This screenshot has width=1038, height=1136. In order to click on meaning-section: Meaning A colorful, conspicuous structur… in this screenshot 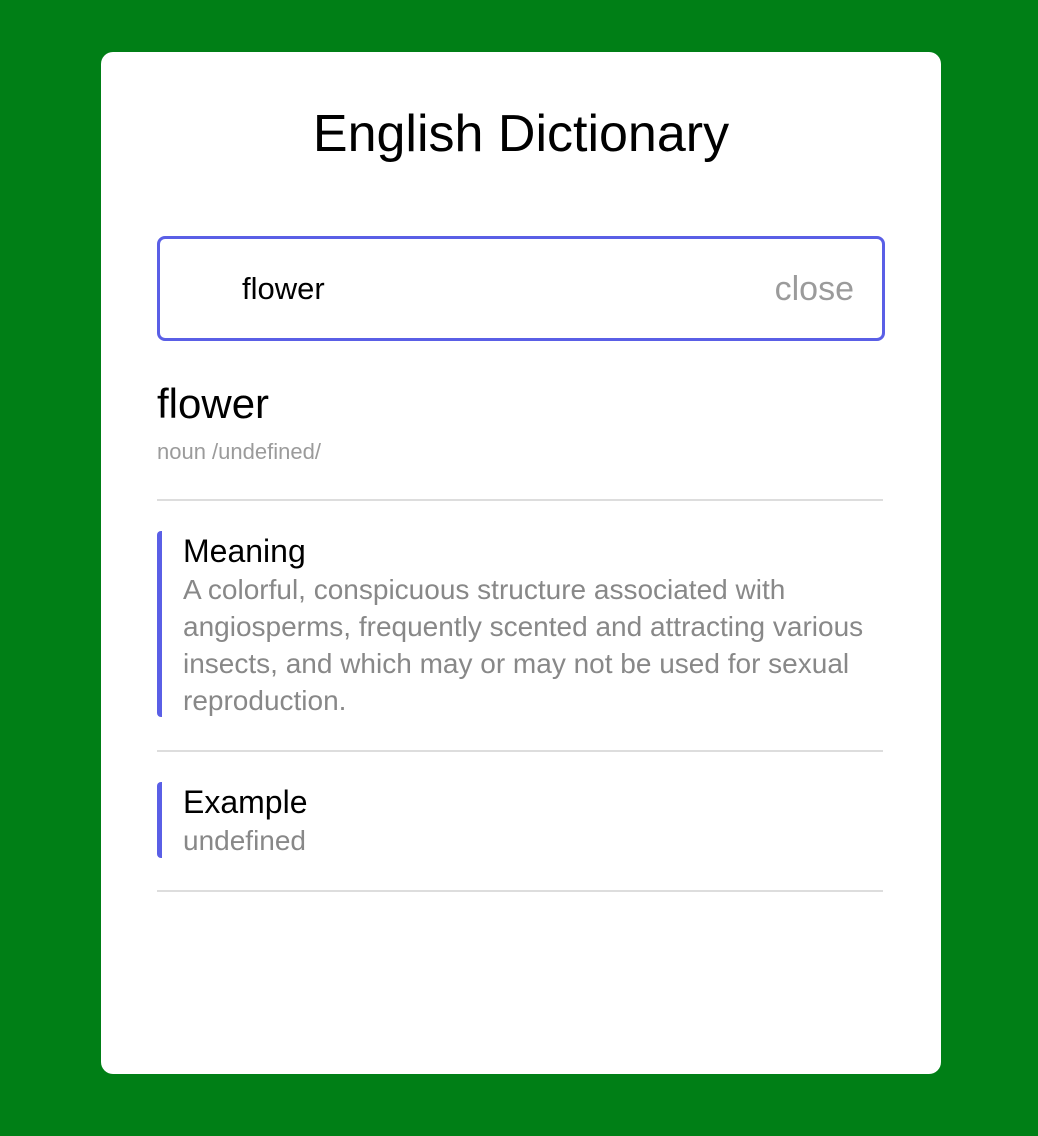, I will do `click(520, 624)`.